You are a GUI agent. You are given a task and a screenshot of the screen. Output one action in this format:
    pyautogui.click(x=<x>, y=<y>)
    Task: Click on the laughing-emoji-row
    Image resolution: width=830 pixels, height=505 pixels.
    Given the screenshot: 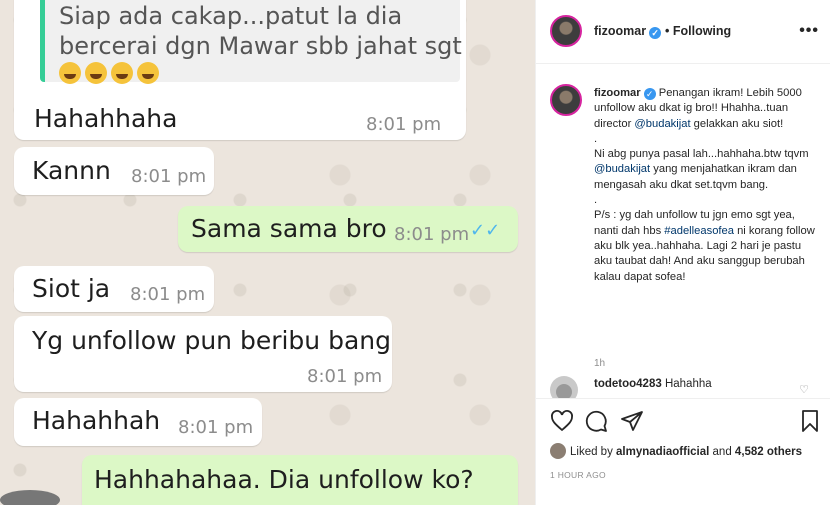 What is the action you would take?
    pyautogui.click(x=111, y=72)
    